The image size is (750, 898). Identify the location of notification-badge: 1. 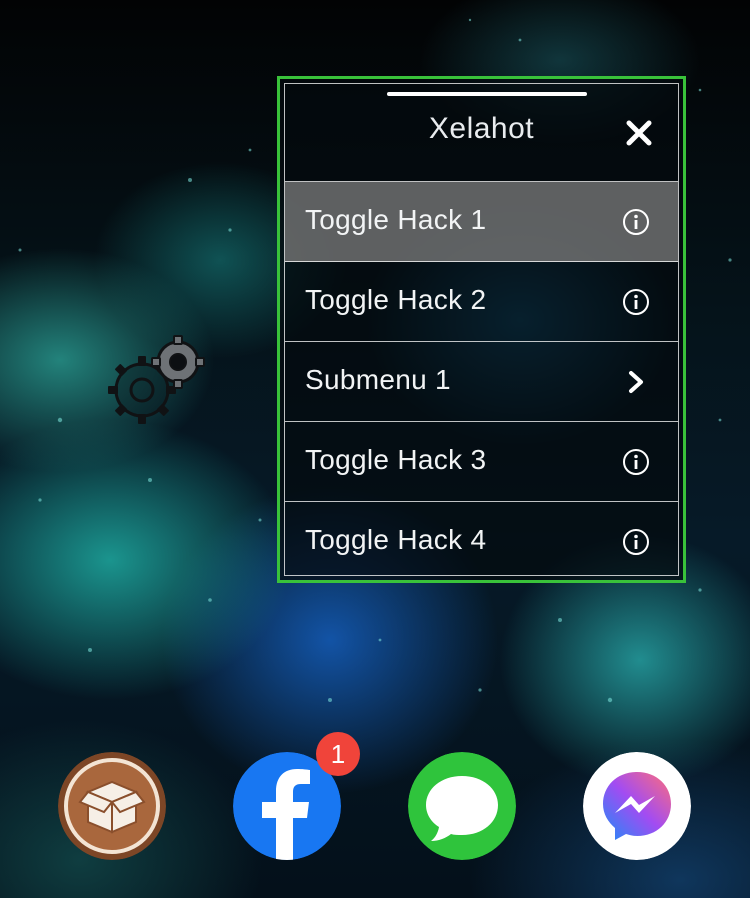
(338, 754).